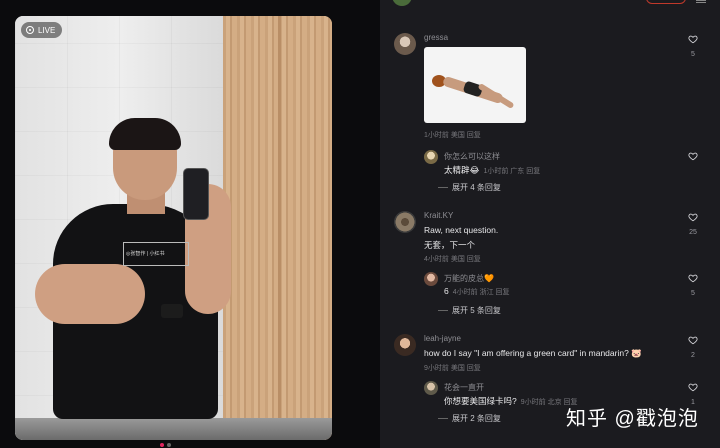 The width and height of the screenshot is (720, 448). I want to click on like-button, so click(693, 157).